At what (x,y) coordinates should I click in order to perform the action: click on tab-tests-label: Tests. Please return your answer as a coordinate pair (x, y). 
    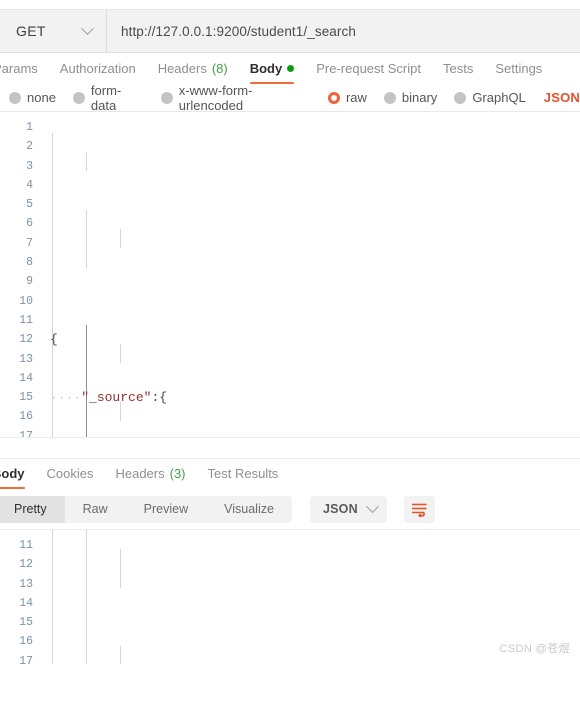
    Looking at the image, I should click on (458, 68).